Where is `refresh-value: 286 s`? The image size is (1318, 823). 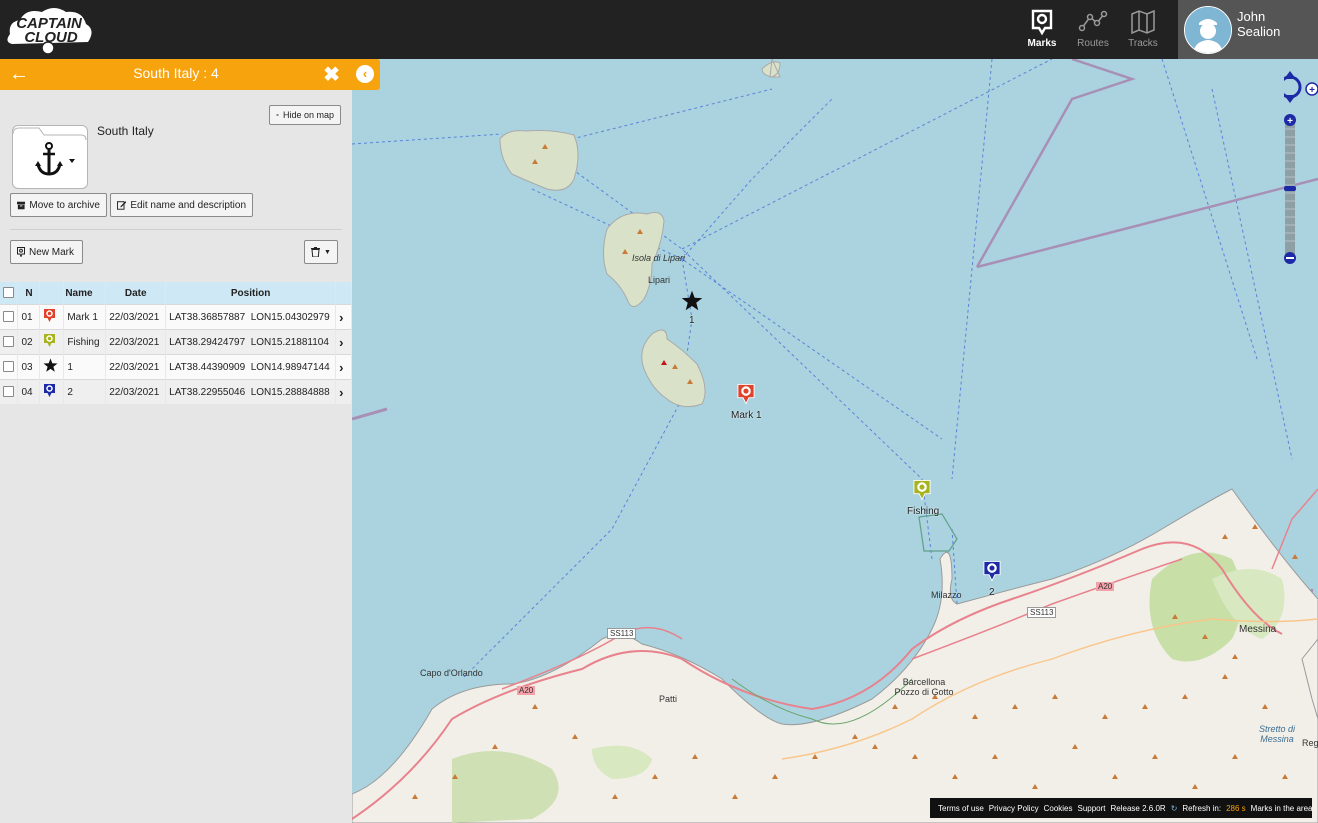
refresh-value: 286 s is located at coordinates (1236, 808).